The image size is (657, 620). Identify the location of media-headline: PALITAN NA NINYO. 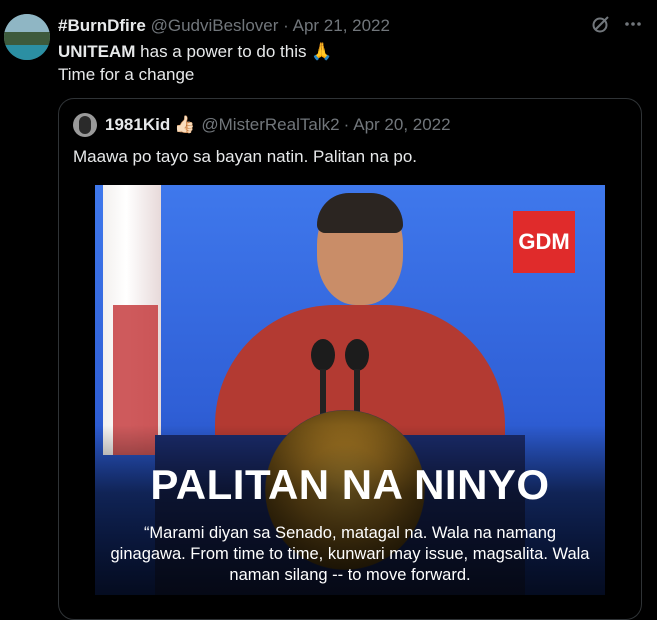
(350, 484).